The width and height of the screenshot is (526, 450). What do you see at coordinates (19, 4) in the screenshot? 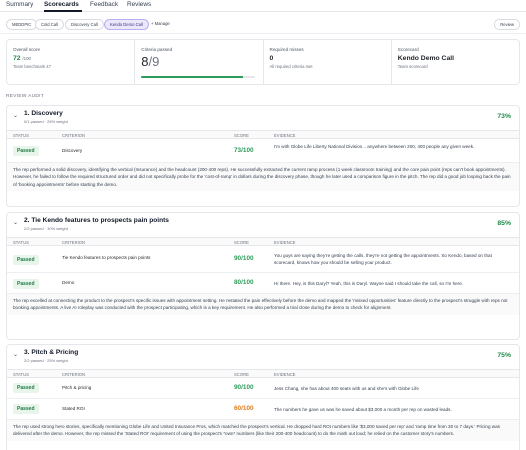
I see `tab-summary: Summary` at bounding box center [19, 4].